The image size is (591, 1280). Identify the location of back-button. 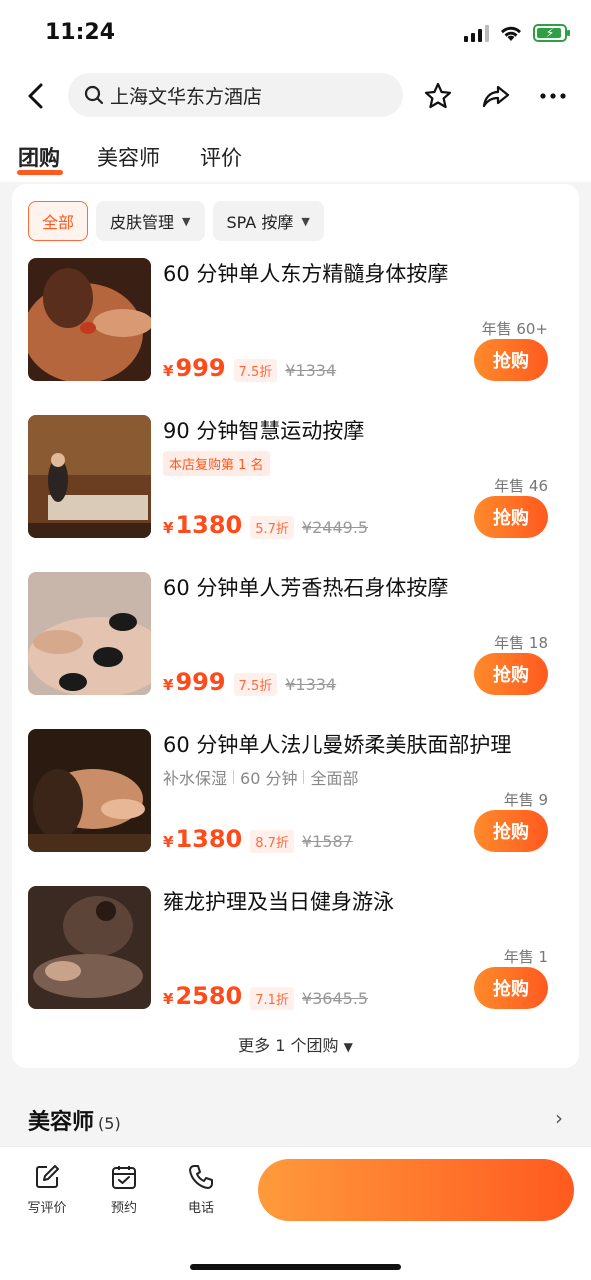
(36, 96).